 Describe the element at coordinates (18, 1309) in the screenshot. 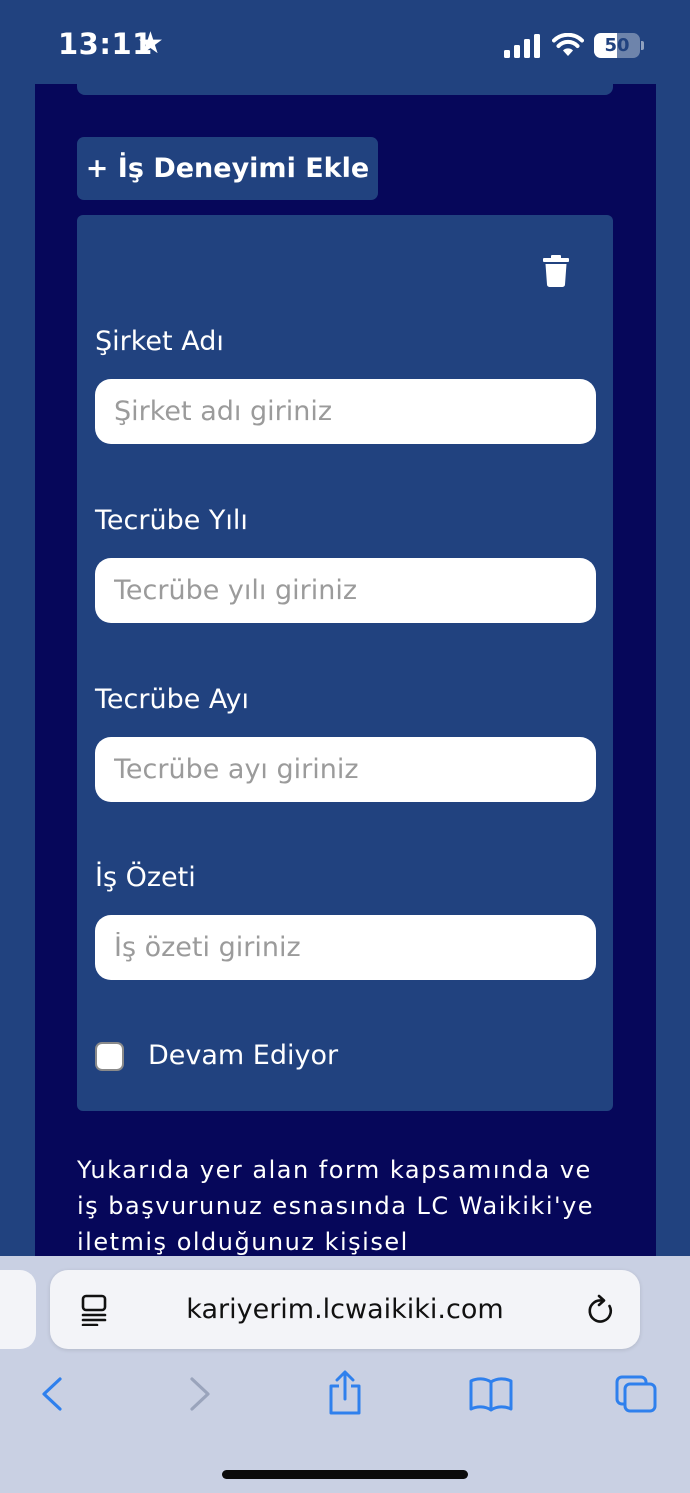

I see `previous-tab-preview` at that location.